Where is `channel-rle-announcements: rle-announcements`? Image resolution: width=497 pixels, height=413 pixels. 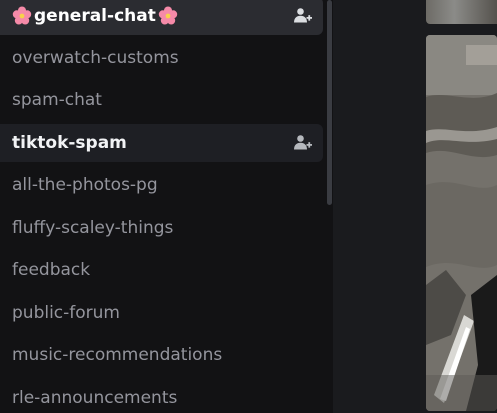 channel-rle-announcements: rle-announcements is located at coordinates (161, 396).